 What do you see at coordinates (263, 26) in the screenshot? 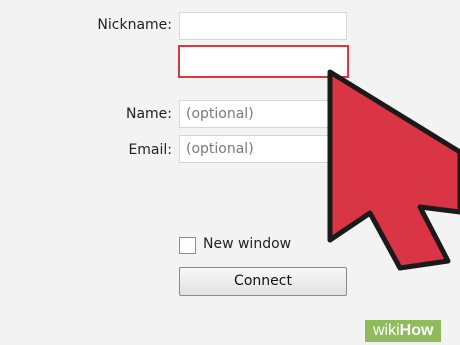
I see `nickname-input` at bounding box center [263, 26].